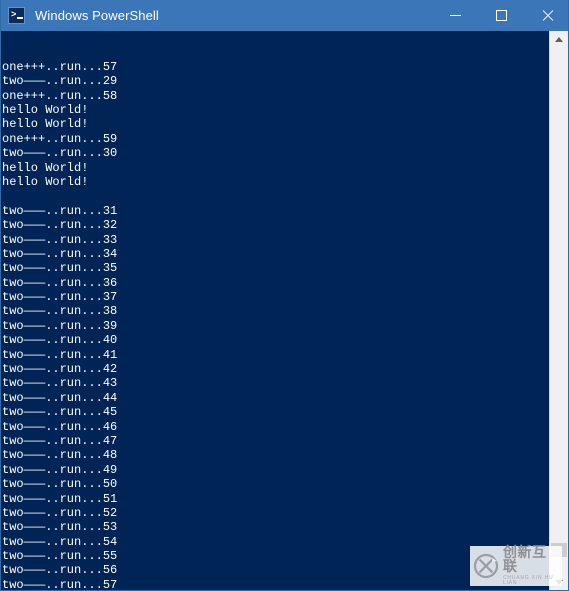 The width and height of the screenshot is (569, 591). What do you see at coordinates (60, 268) in the screenshot?
I see `console-line: two———..run...35` at bounding box center [60, 268].